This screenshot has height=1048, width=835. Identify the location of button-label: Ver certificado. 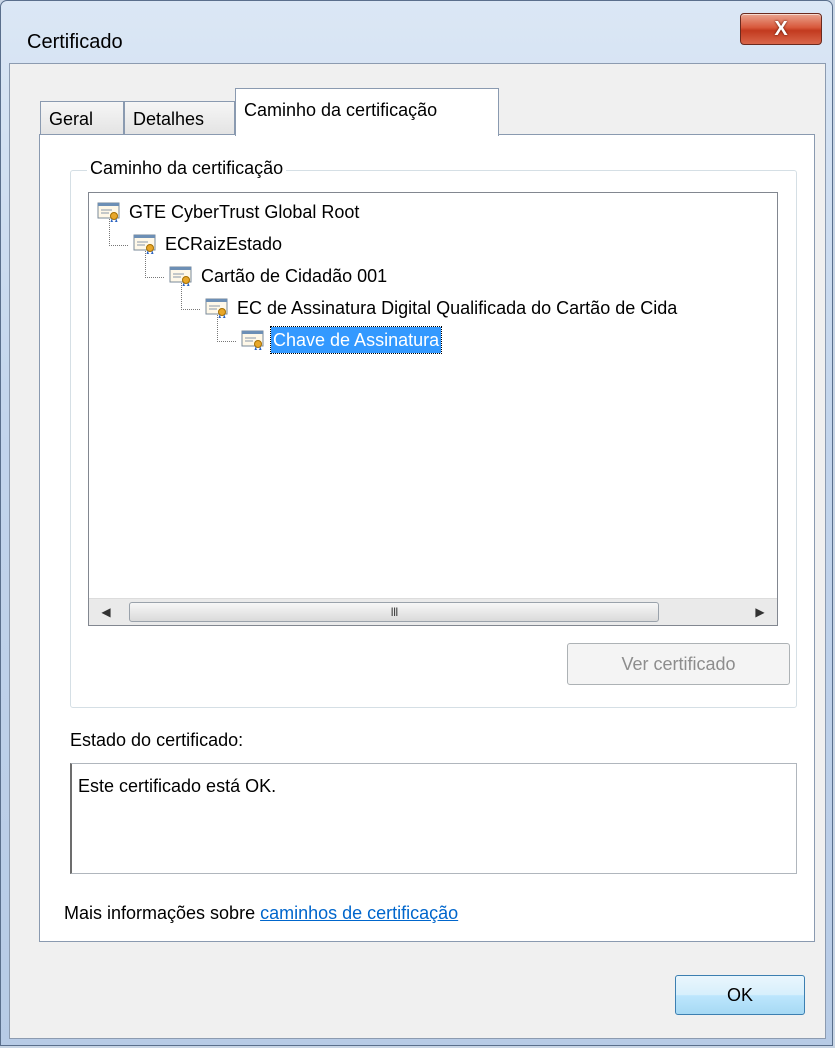
(678, 664).